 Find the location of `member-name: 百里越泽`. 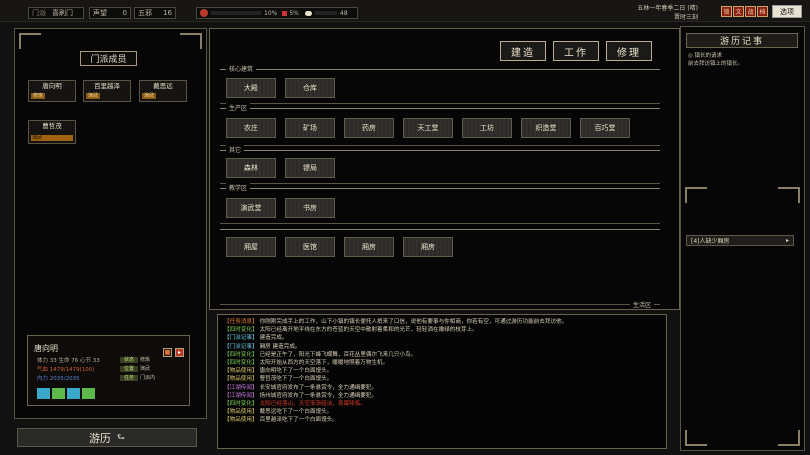

member-name: 百里越泽 is located at coordinates (107, 86).